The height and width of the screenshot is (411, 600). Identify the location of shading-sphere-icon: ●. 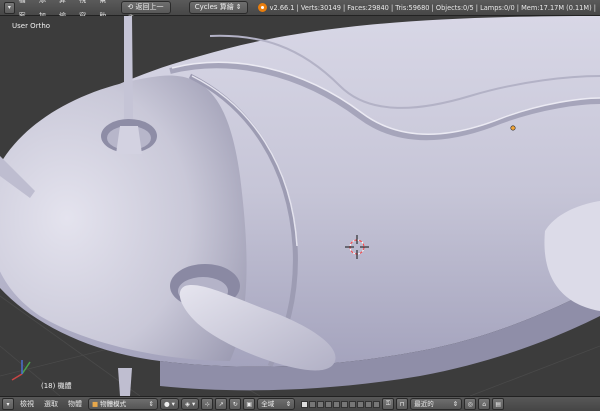
(167, 404).